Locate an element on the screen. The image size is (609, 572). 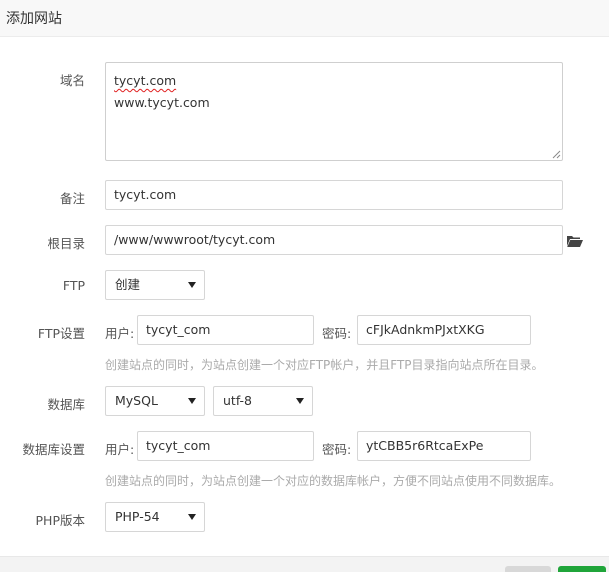
dialog-title: 添加网站 is located at coordinates (34, 19).